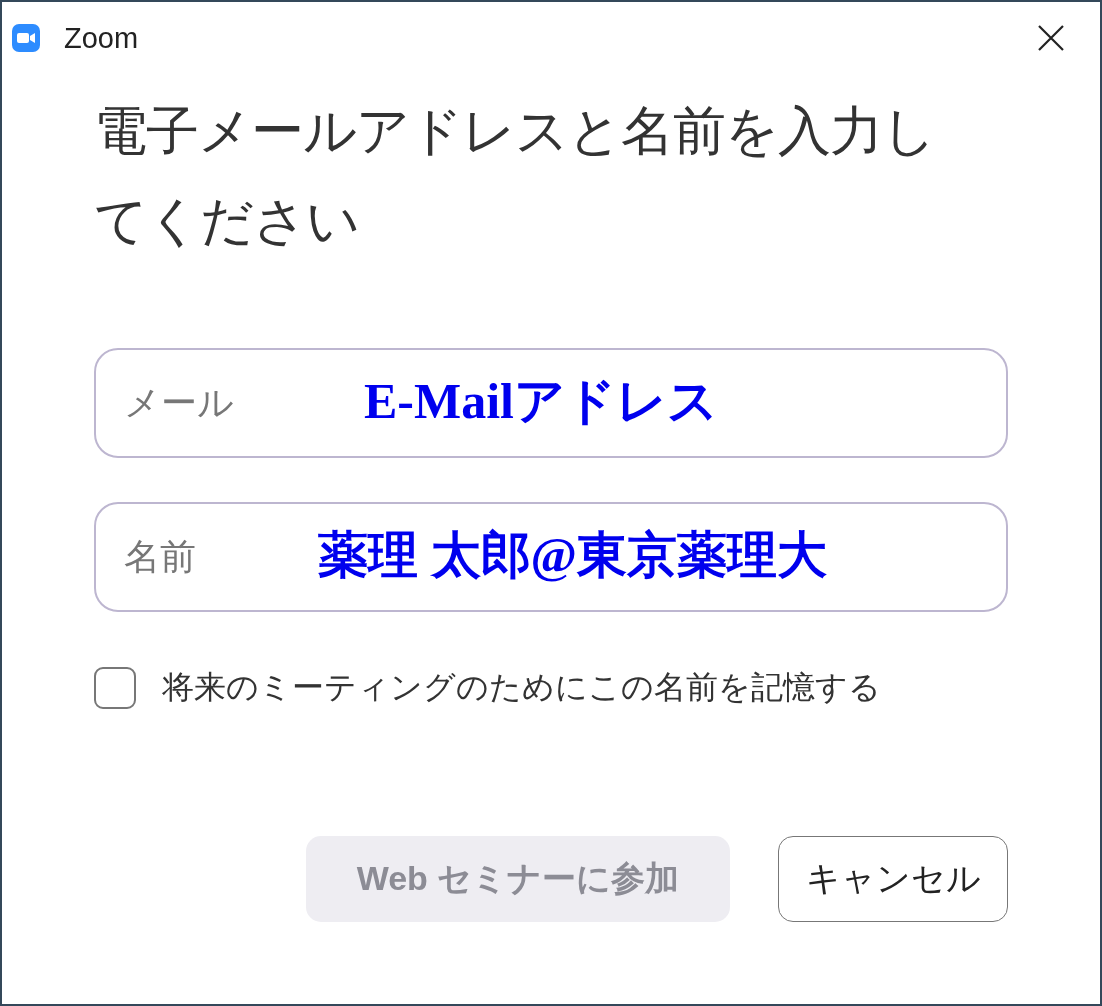  Describe the element at coordinates (160, 556) in the screenshot. I see `placeholder-text: 名前` at that location.